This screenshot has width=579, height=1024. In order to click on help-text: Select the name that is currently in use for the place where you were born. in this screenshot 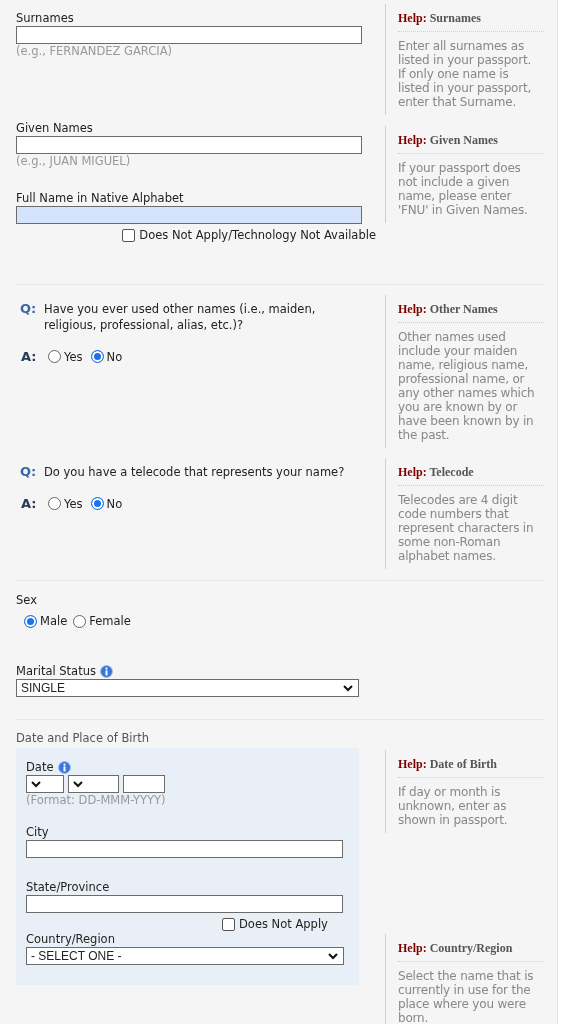, I will do `click(466, 996)`.